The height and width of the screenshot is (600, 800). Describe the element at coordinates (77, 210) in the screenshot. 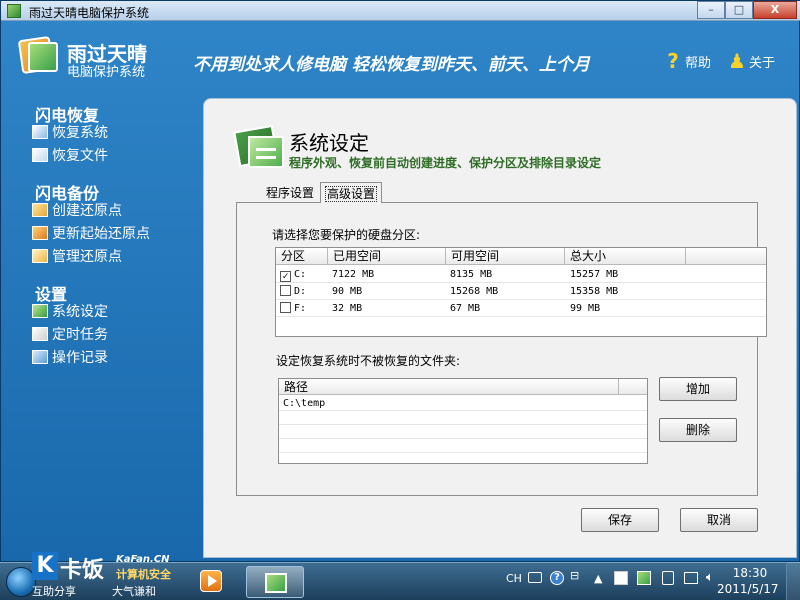

I see `sidebar-item-create-restore-point: 创建还原点` at that location.